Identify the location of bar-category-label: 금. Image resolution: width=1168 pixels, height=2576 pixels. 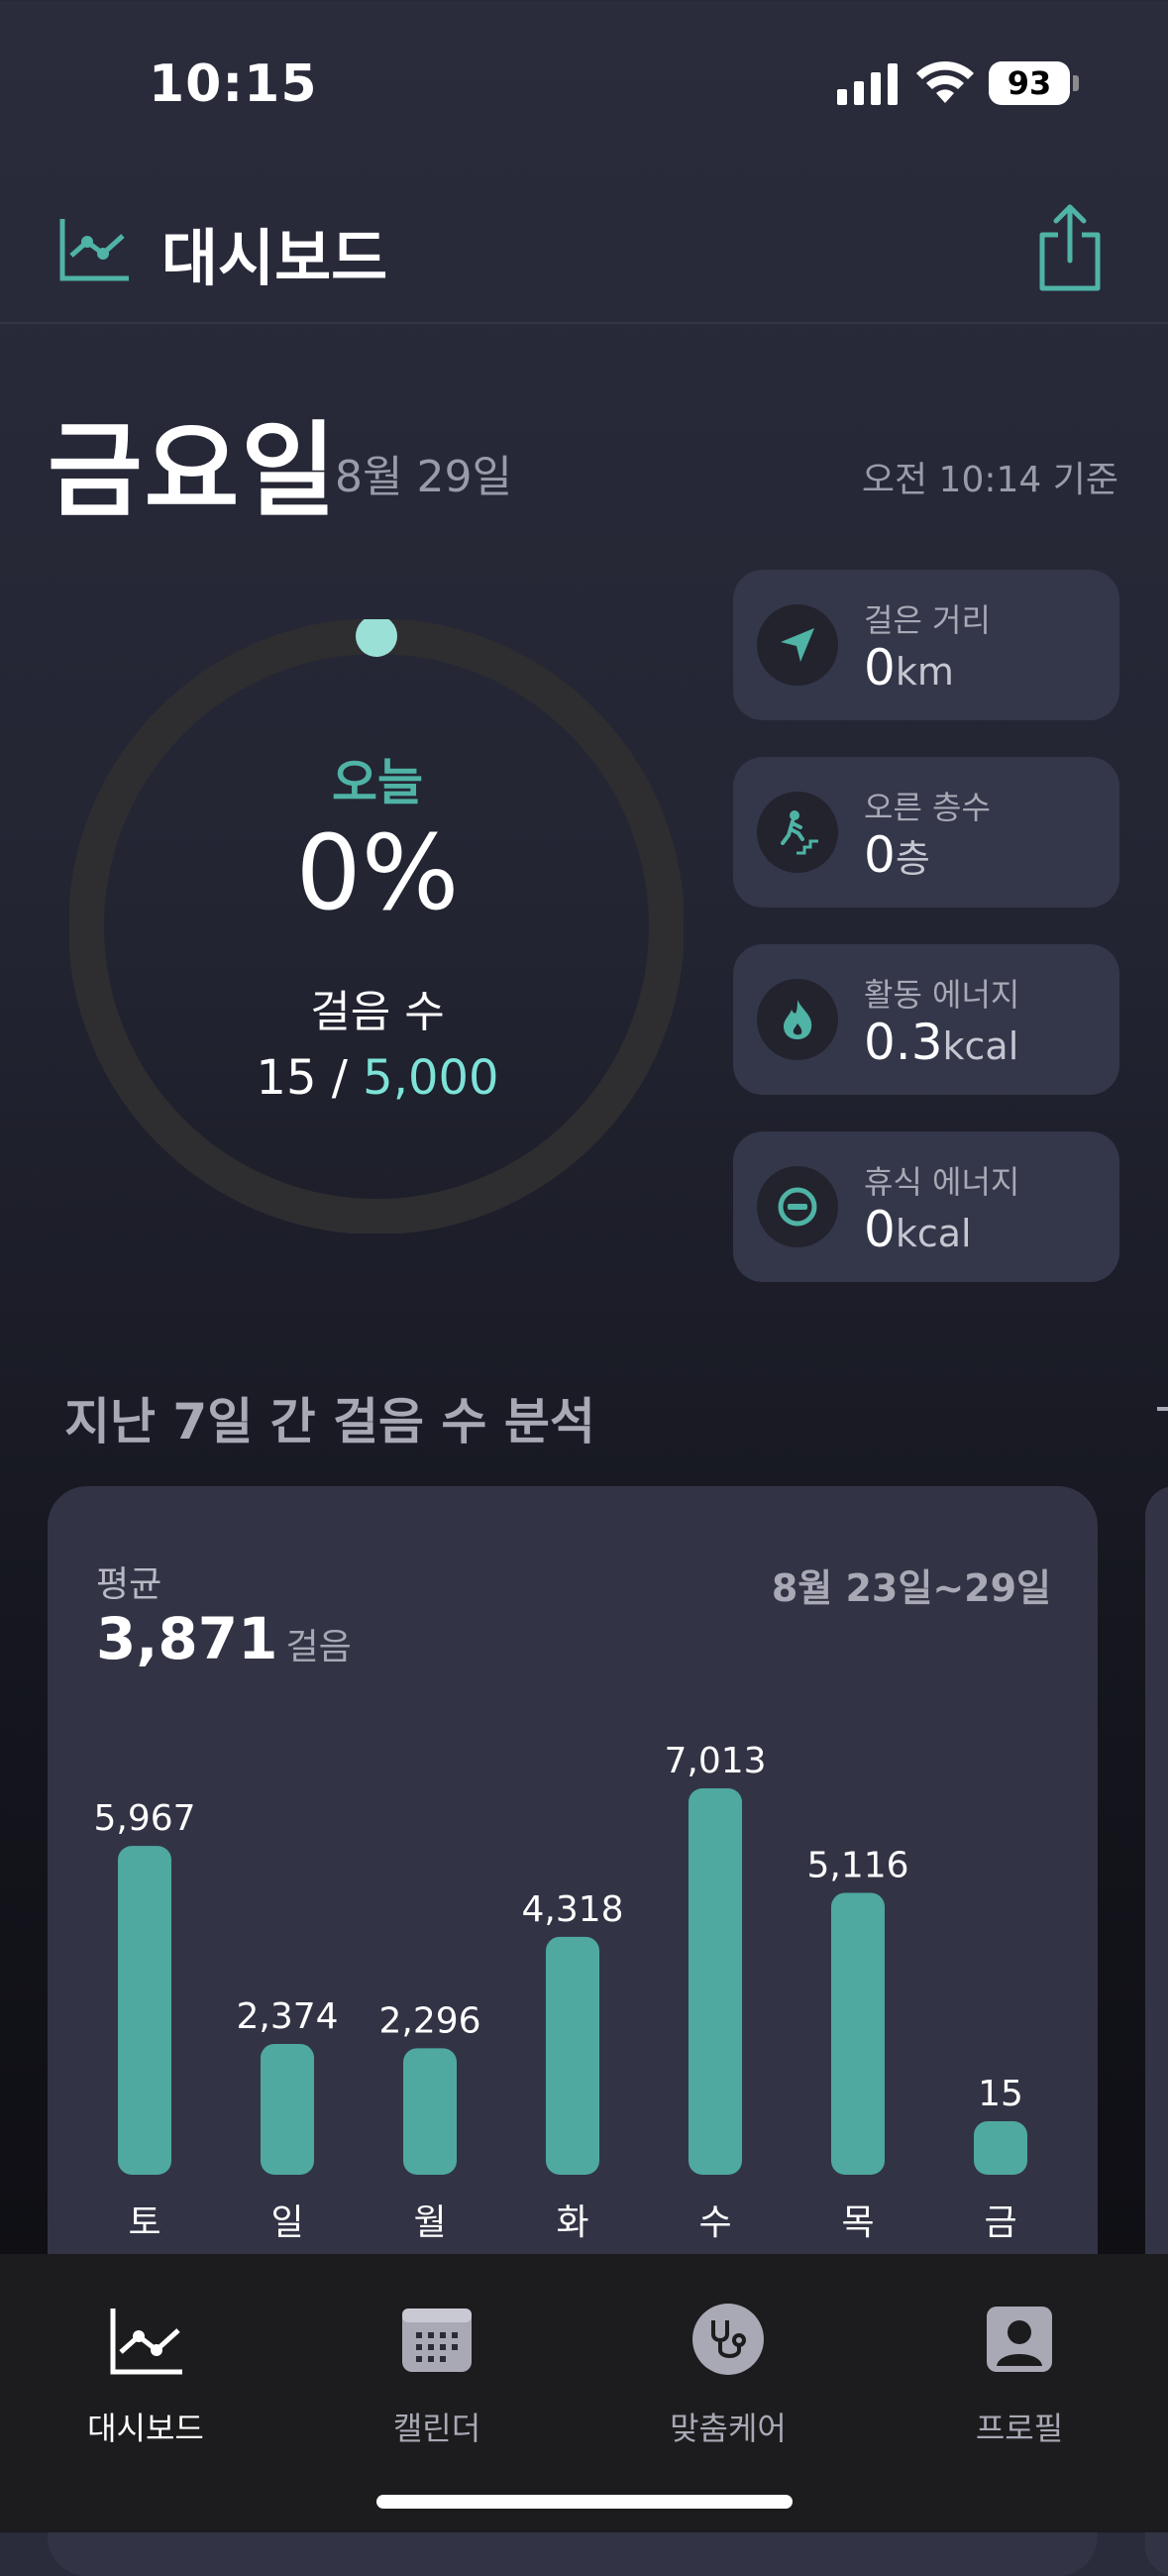
(1000, 2222).